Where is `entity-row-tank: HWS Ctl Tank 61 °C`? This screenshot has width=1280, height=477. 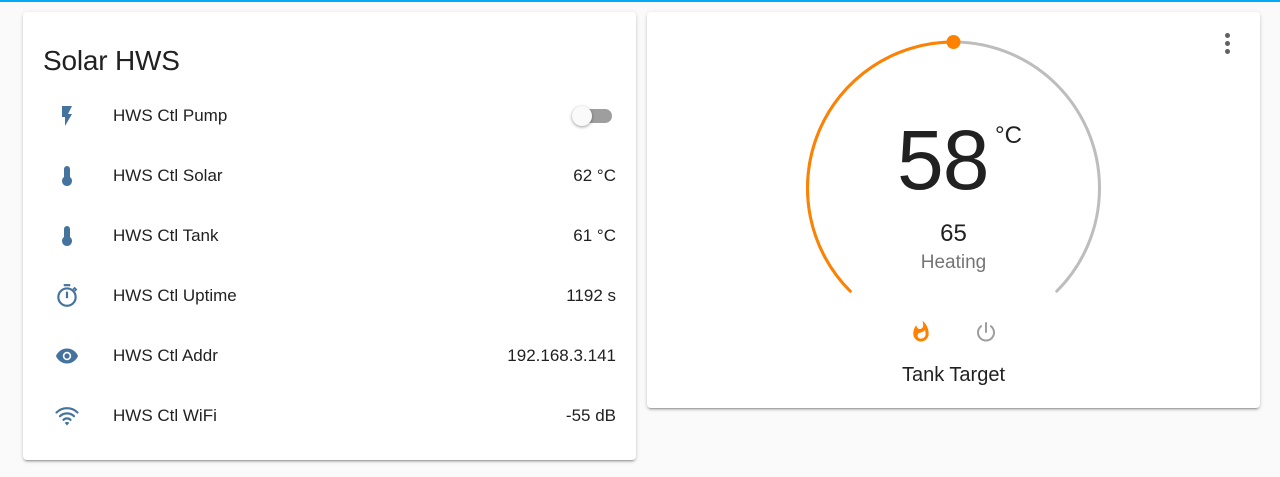
entity-row-tank: HWS Ctl Tank 61 °C is located at coordinates (329, 236).